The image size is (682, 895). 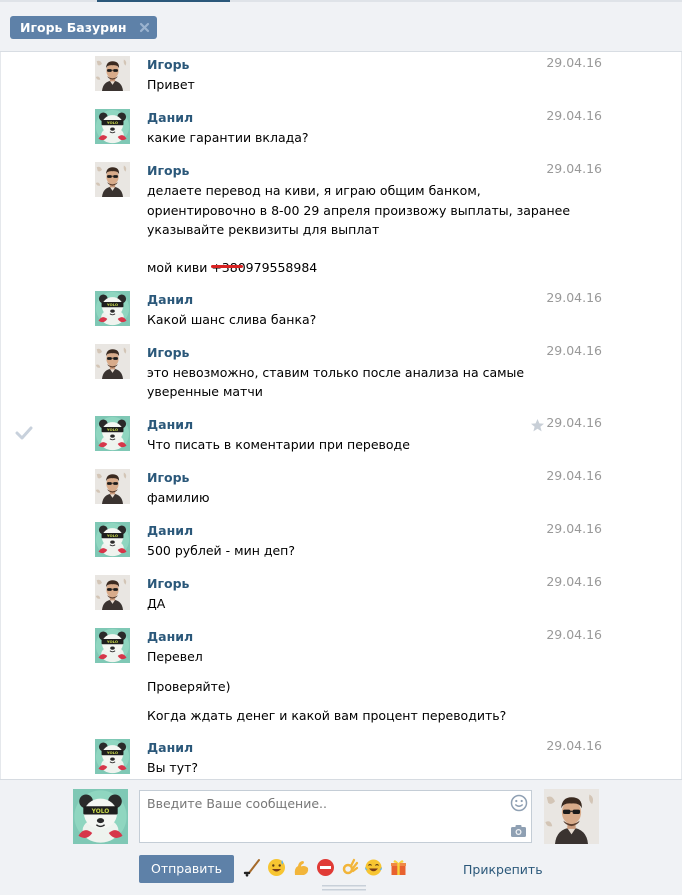 What do you see at coordinates (571, 816) in the screenshot?
I see `peer-avatar` at bounding box center [571, 816].